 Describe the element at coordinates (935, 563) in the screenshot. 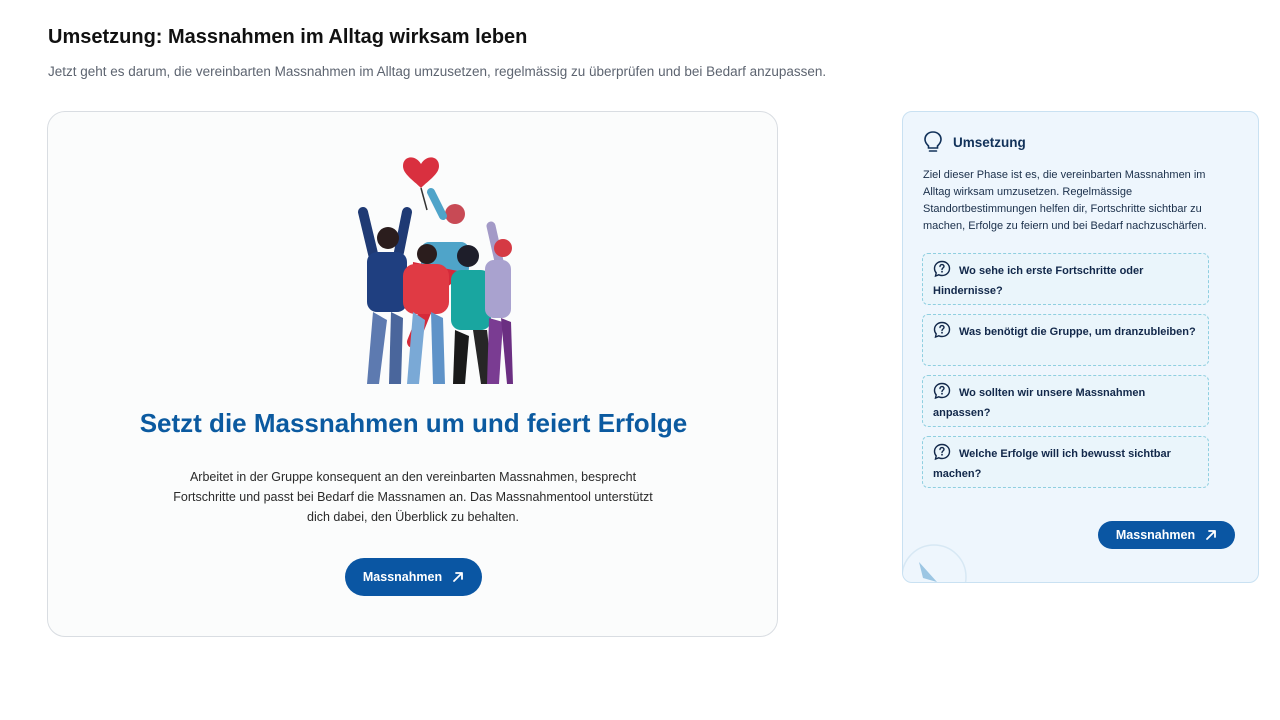

I see `compass-icon` at that location.